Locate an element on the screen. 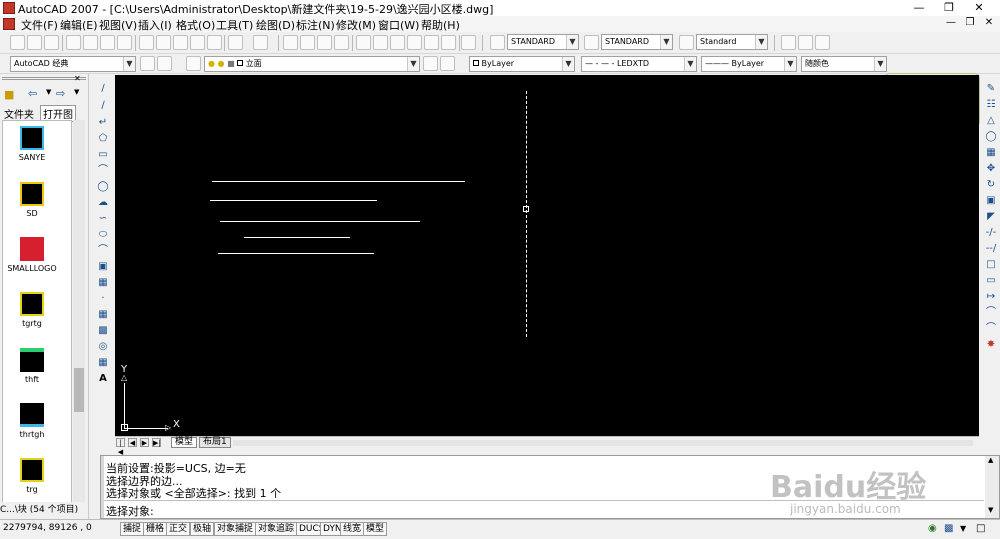  copy-object-icon: ☷ is located at coordinates (991, 105).